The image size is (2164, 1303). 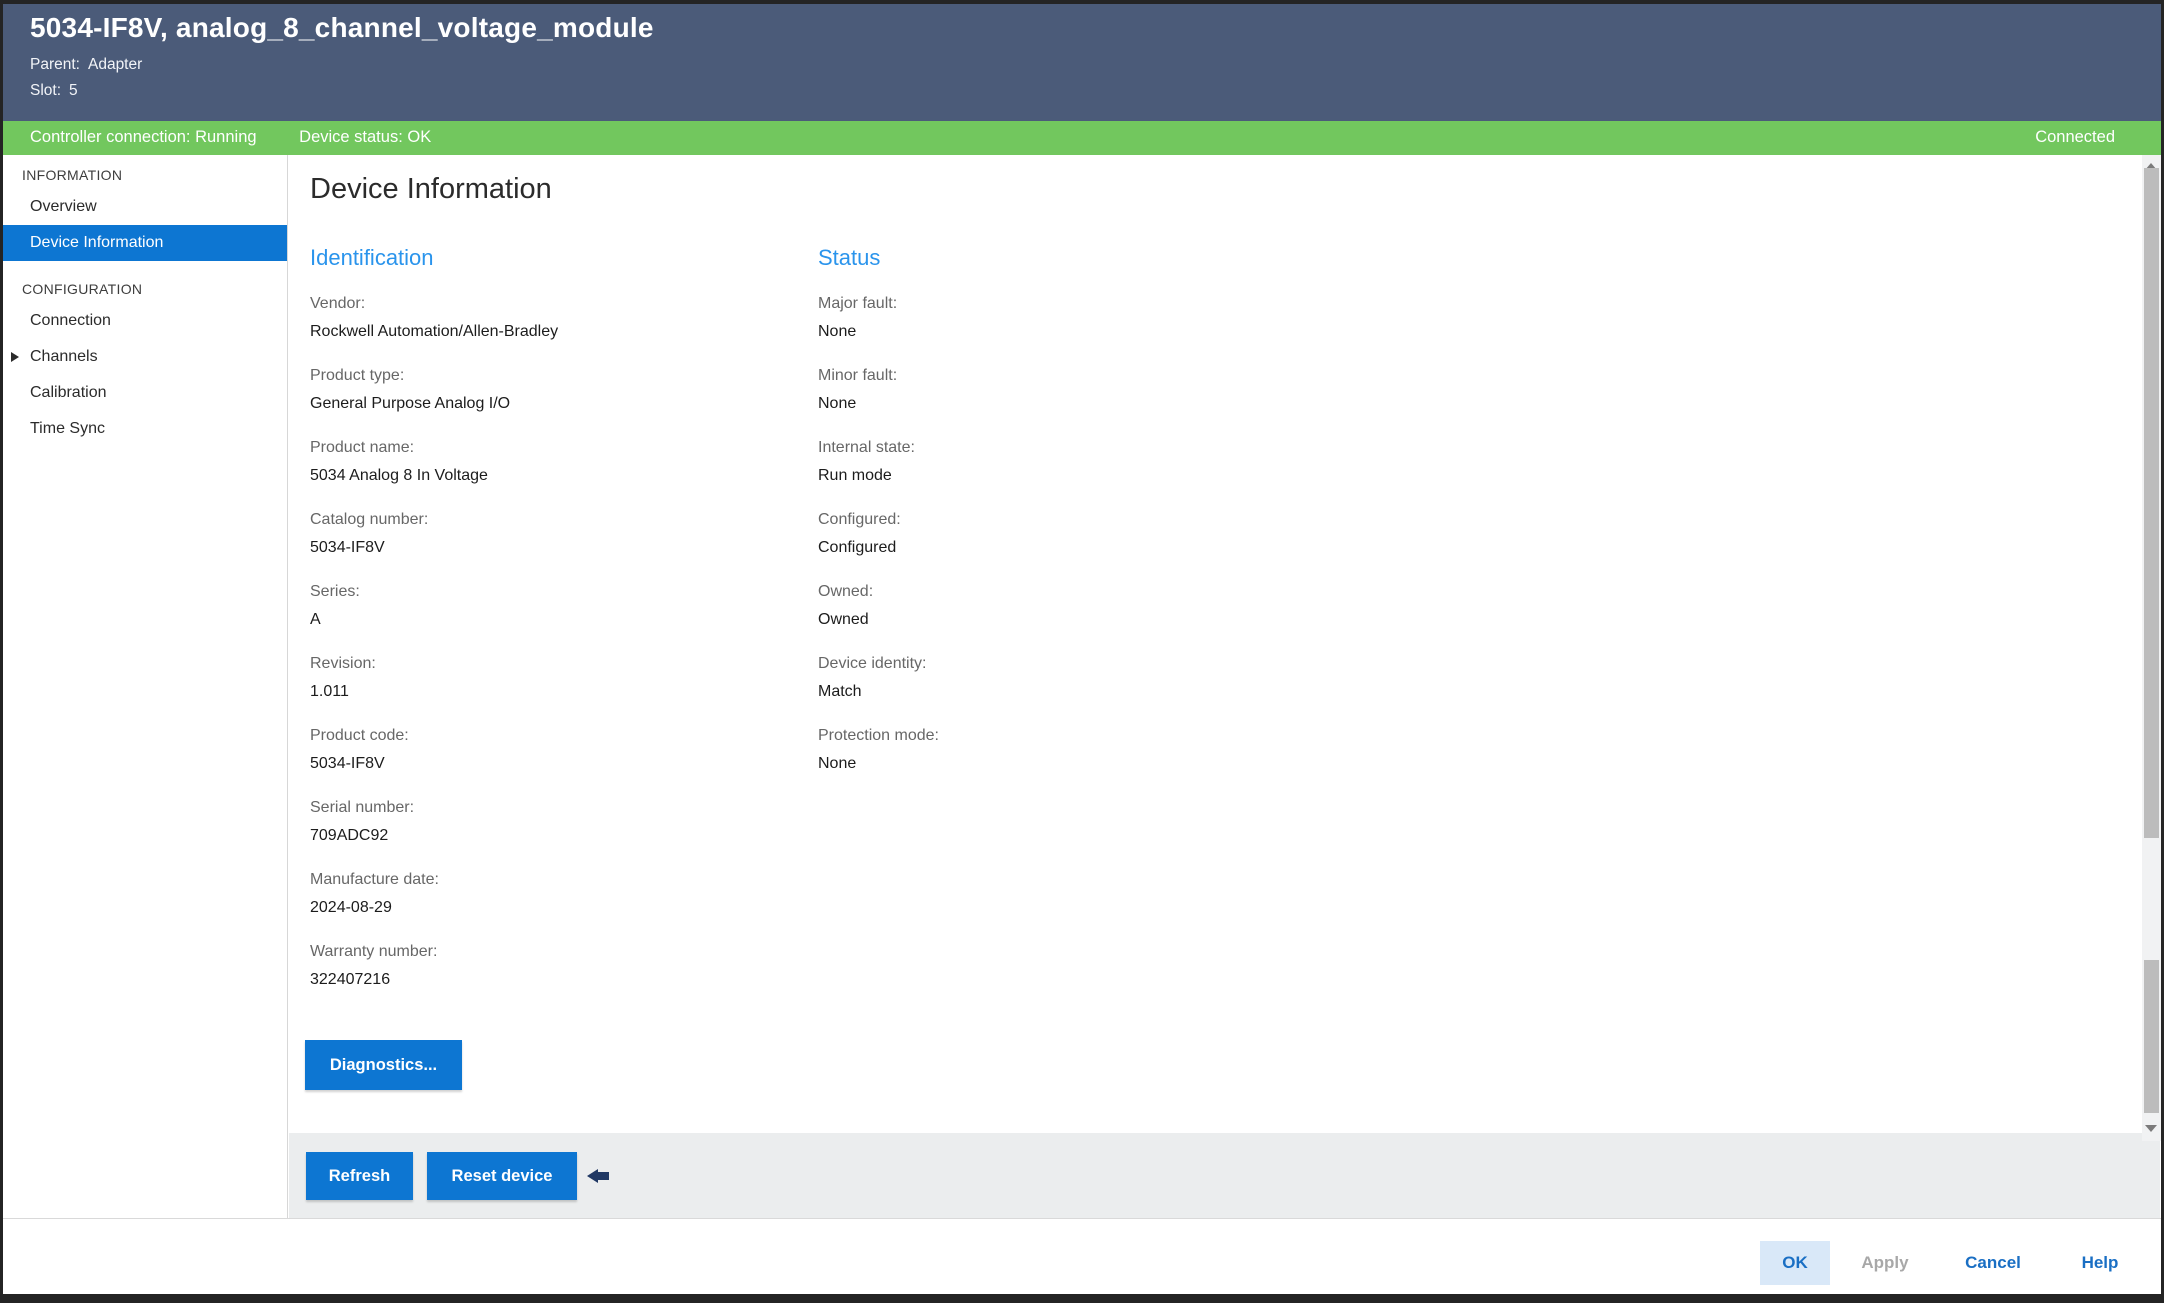 I want to click on field-label: Product name:, so click(x=362, y=447).